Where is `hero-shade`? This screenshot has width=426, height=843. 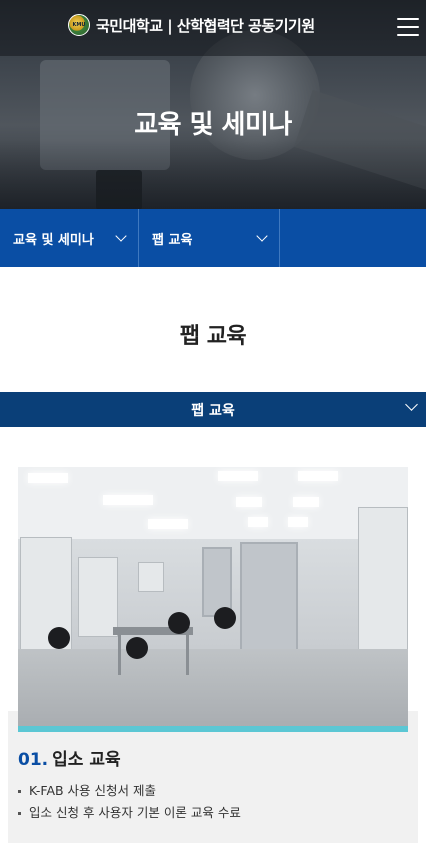
hero-shade is located at coordinates (213, 174).